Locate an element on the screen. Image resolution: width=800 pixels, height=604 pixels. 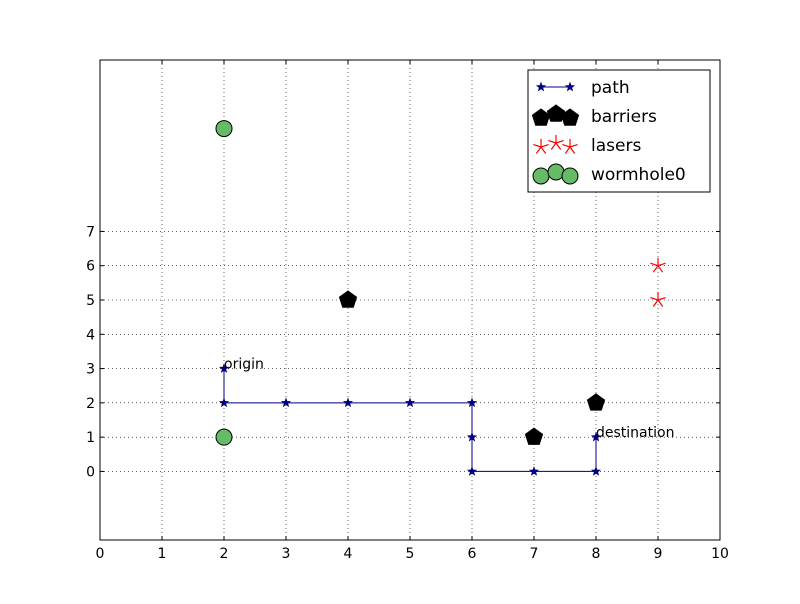
x-tick-label: 1 is located at coordinates (162, 554).